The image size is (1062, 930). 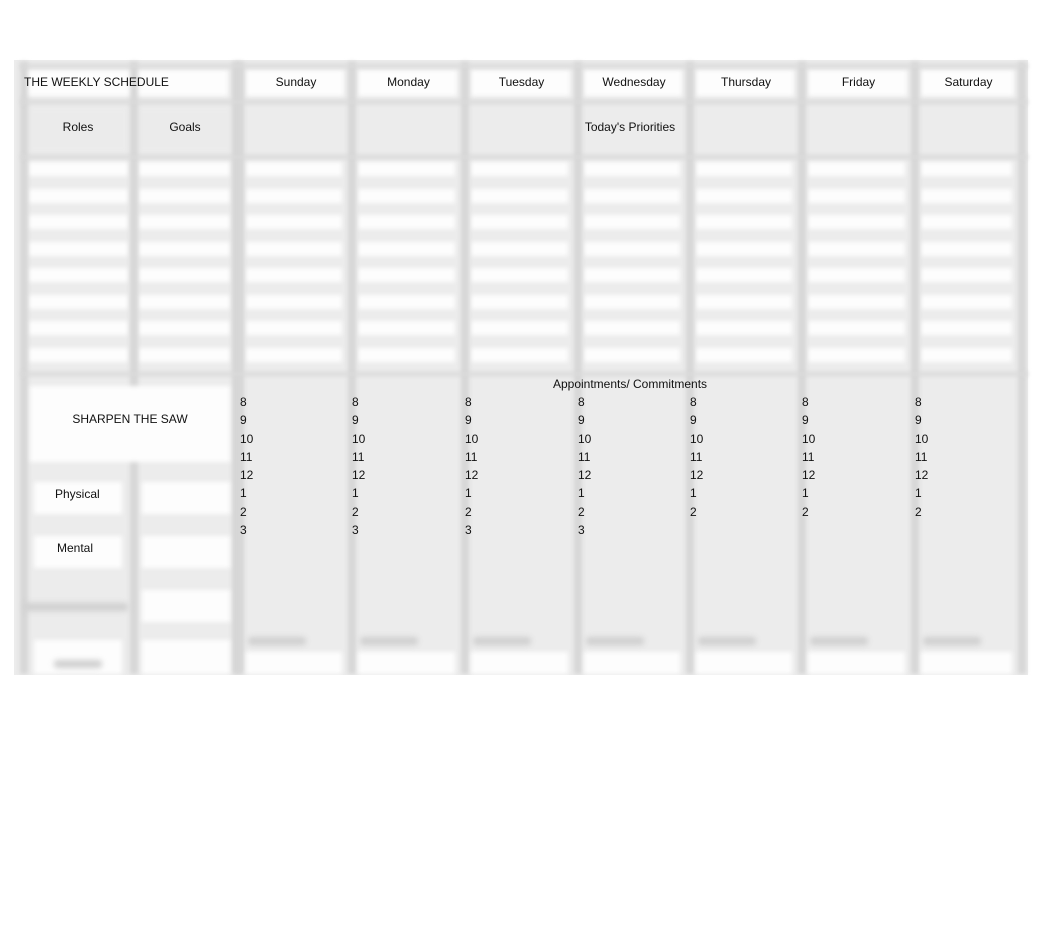 I want to click on hours-wednesday: 8 9 10 11 12 1 2 3, so click(x=585, y=466).